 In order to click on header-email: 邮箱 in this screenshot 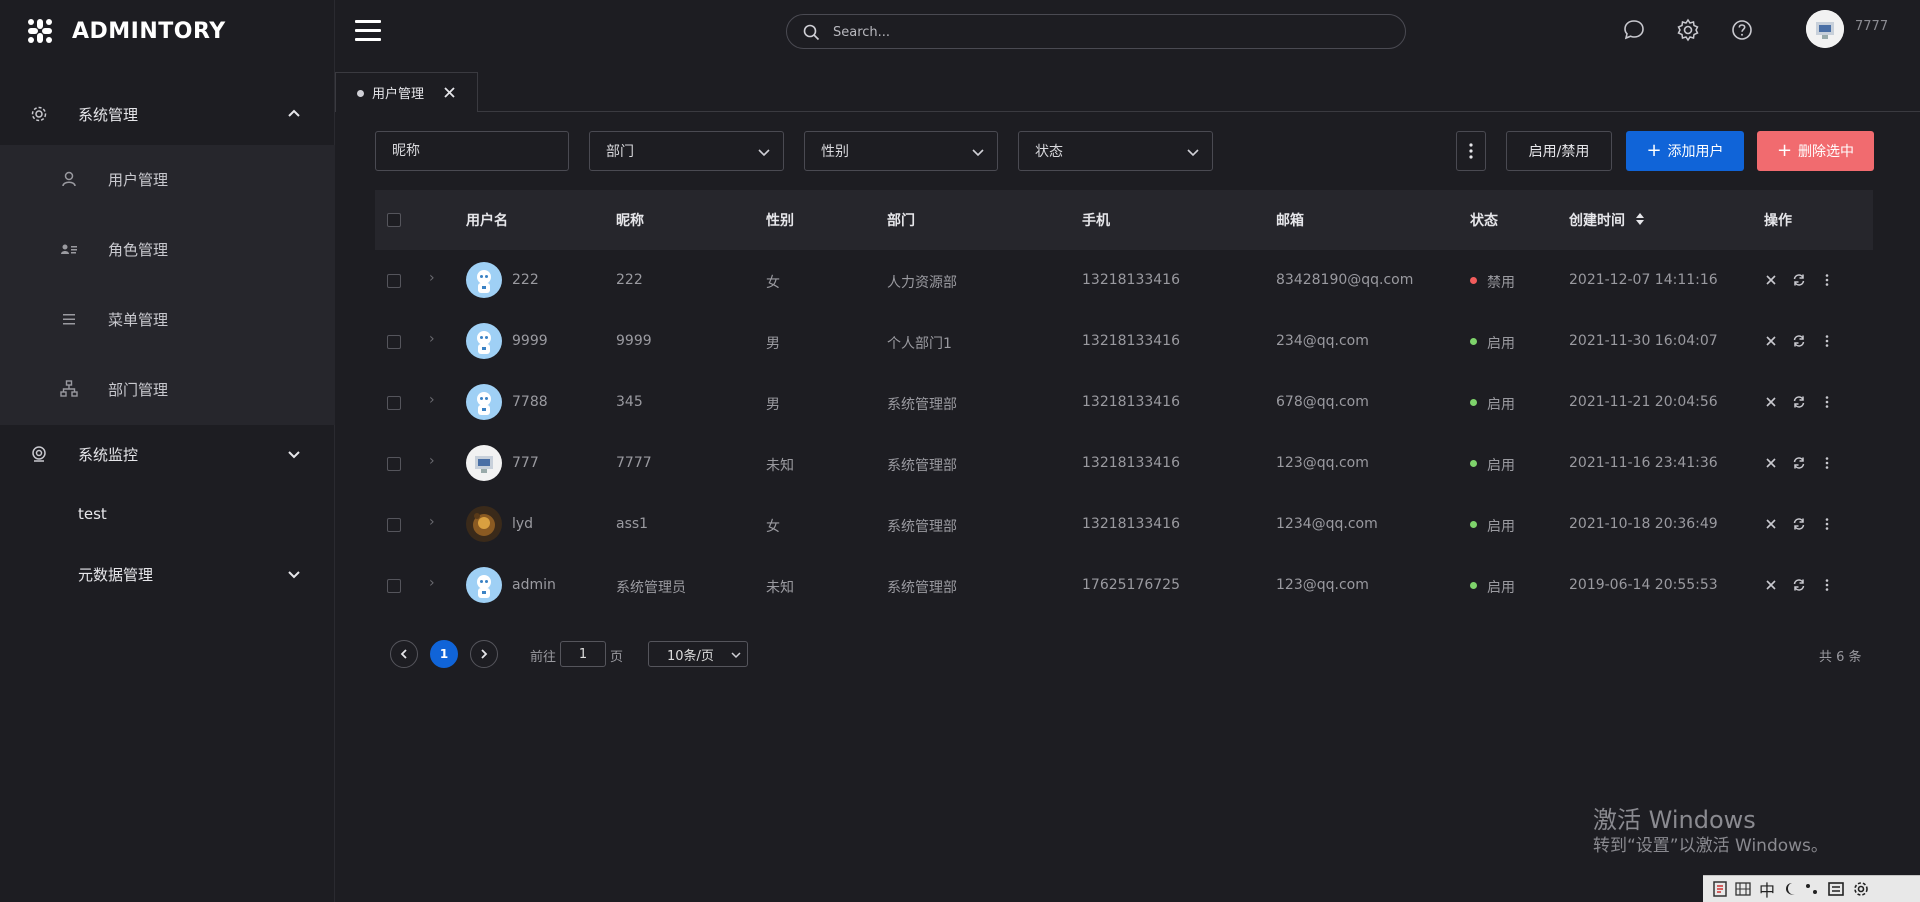, I will do `click(1290, 220)`.